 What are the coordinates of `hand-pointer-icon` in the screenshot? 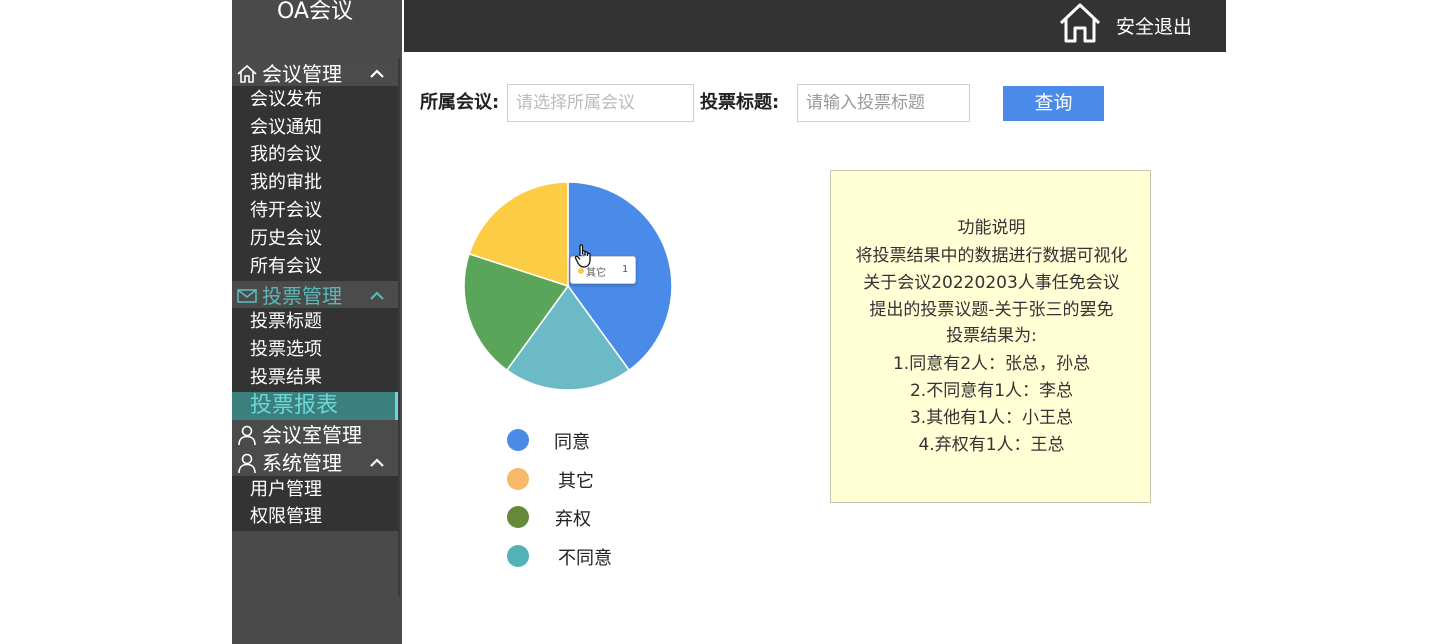 It's located at (584, 256).